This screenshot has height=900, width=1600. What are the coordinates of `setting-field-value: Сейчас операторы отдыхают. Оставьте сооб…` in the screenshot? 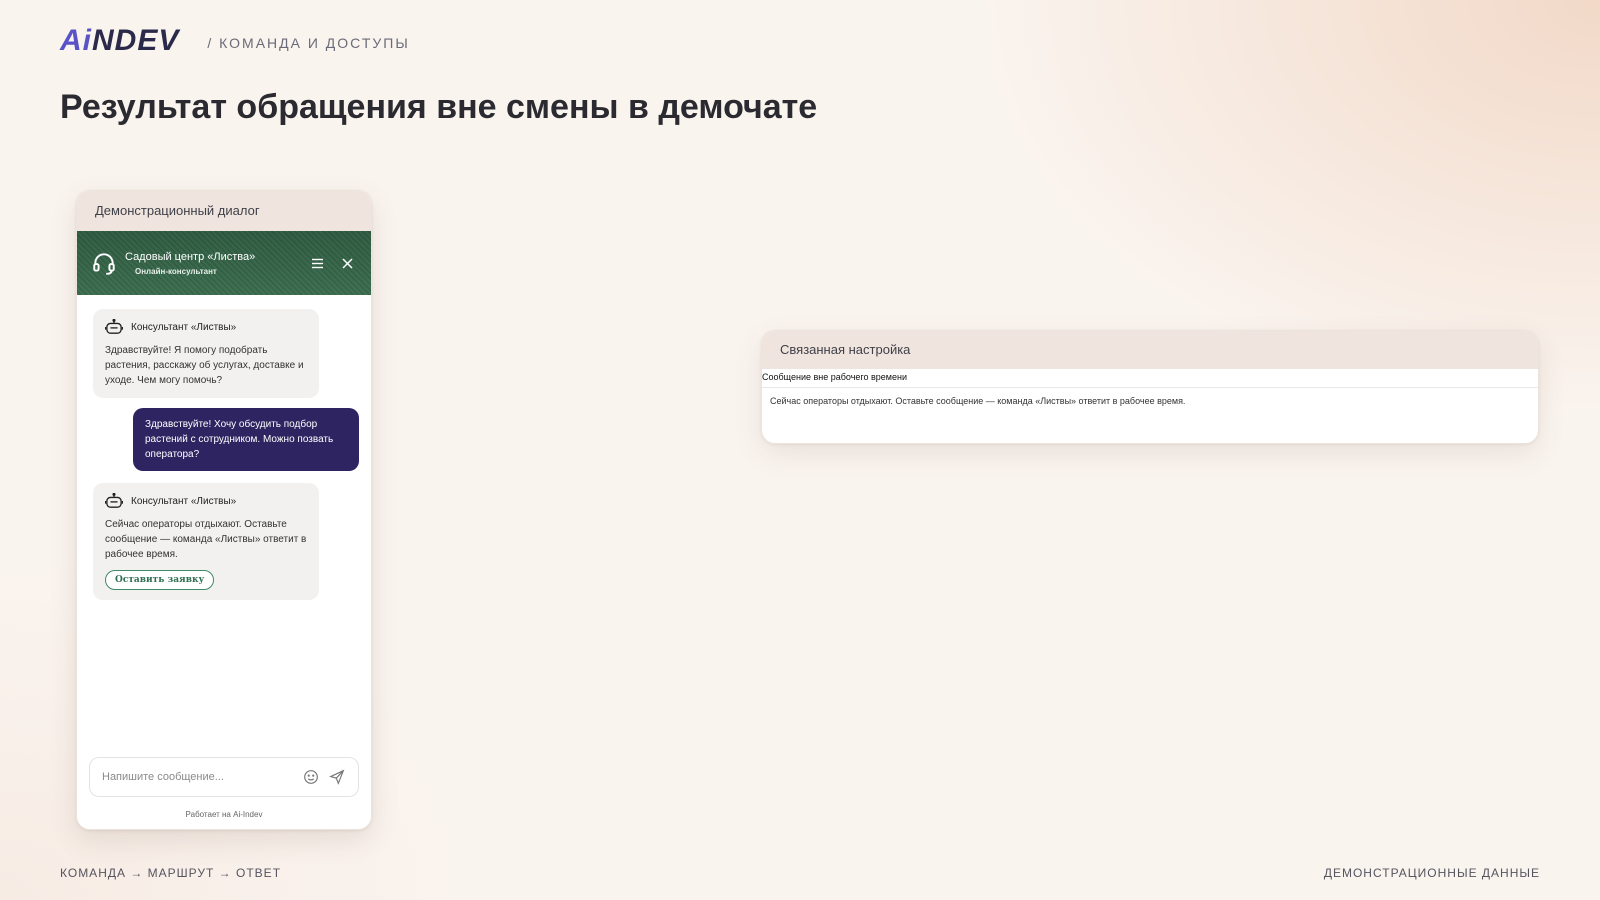 It's located at (1150, 401).